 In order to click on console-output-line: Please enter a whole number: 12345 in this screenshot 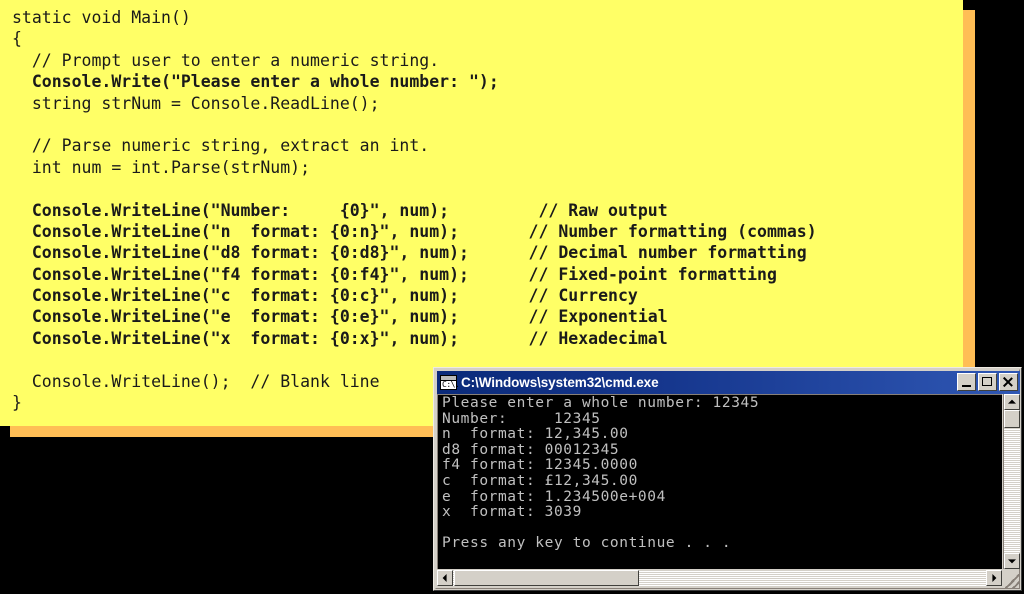, I will do `click(601, 403)`.